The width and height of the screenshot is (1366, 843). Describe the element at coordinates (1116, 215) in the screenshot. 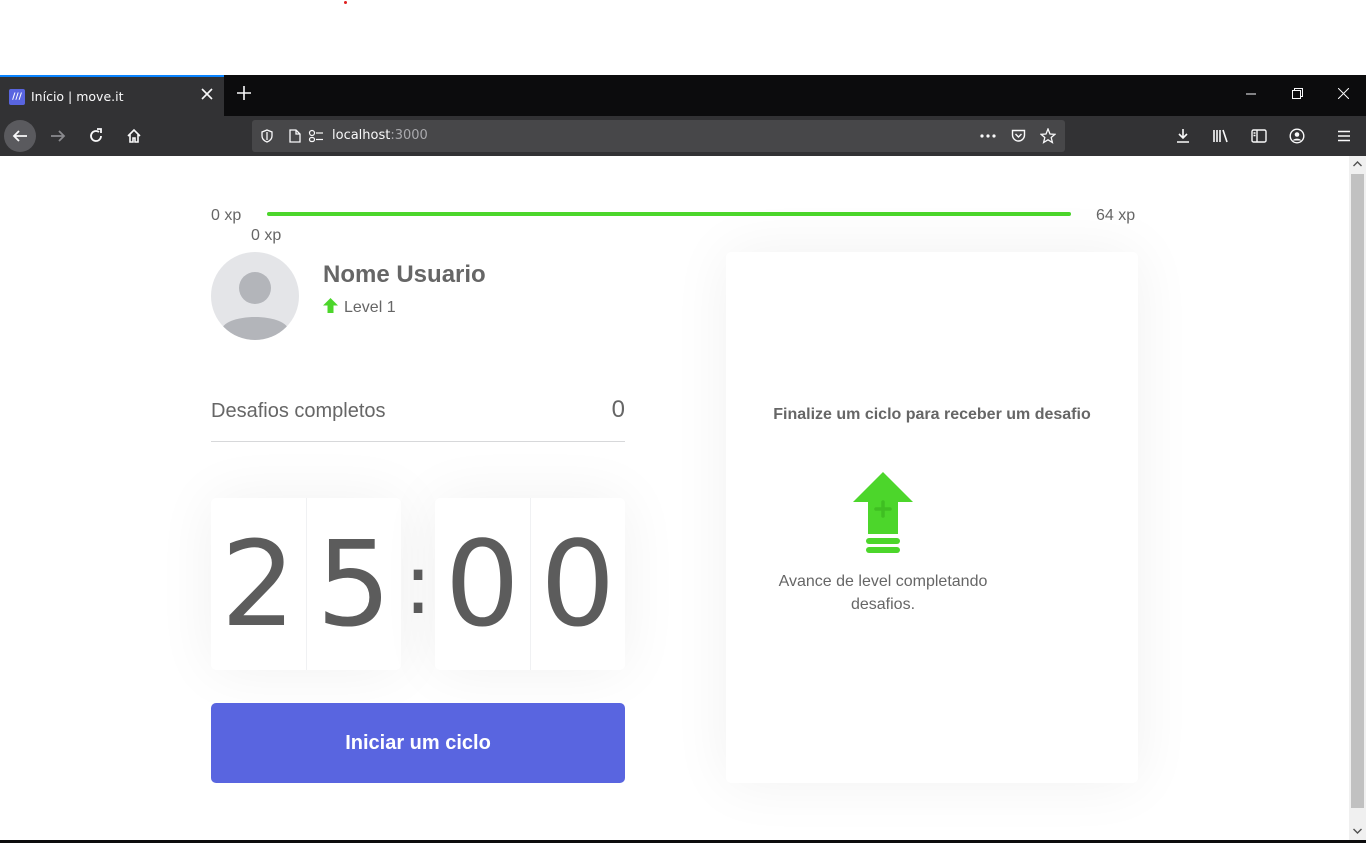

I see `xp-max-label: 64 xp` at that location.